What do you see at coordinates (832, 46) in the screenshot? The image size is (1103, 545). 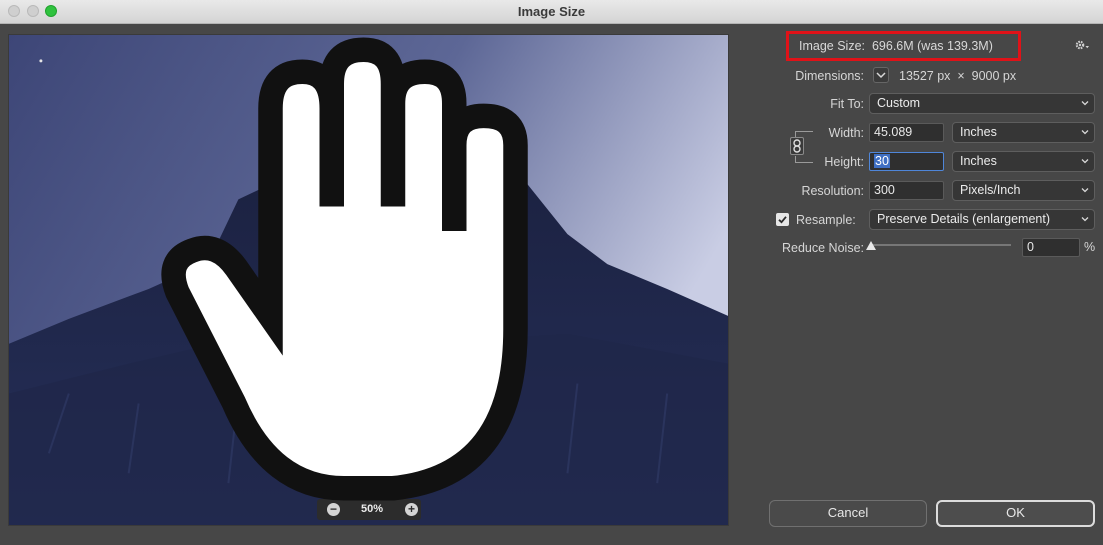 I see `image-size-label: Image Size:` at bounding box center [832, 46].